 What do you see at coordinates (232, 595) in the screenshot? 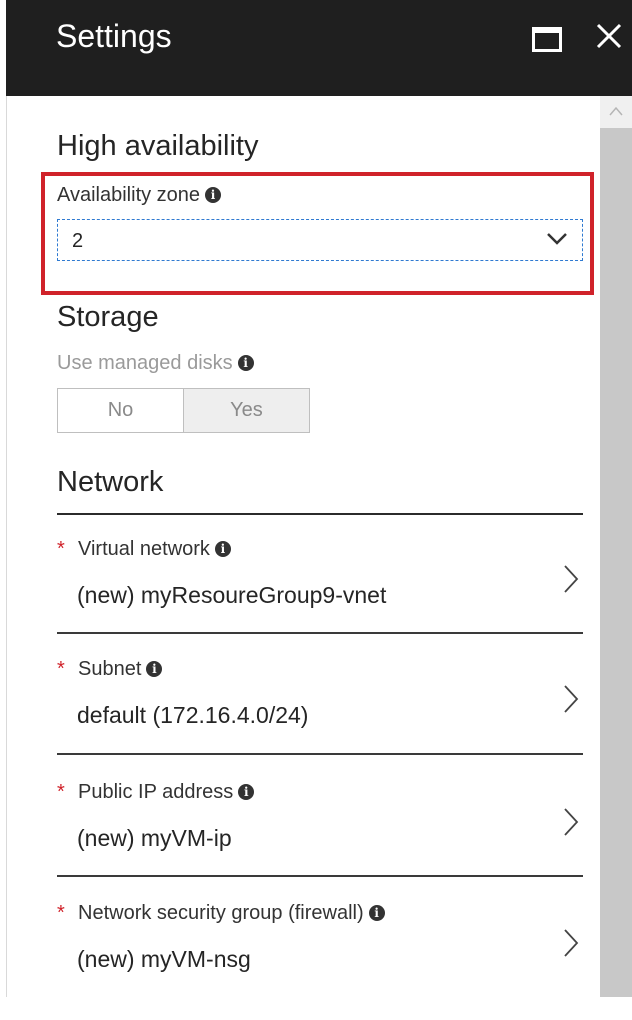
I see `virtual-network-value: (new) myResoureGroup9-vnet` at bounding box center [232, 595].